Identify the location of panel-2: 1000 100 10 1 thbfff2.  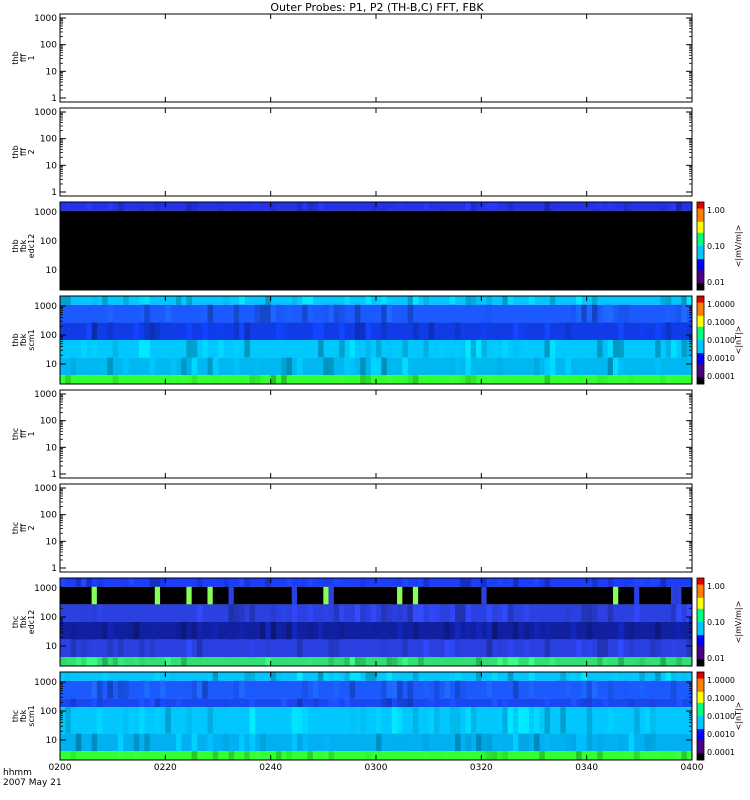
(352, 152).